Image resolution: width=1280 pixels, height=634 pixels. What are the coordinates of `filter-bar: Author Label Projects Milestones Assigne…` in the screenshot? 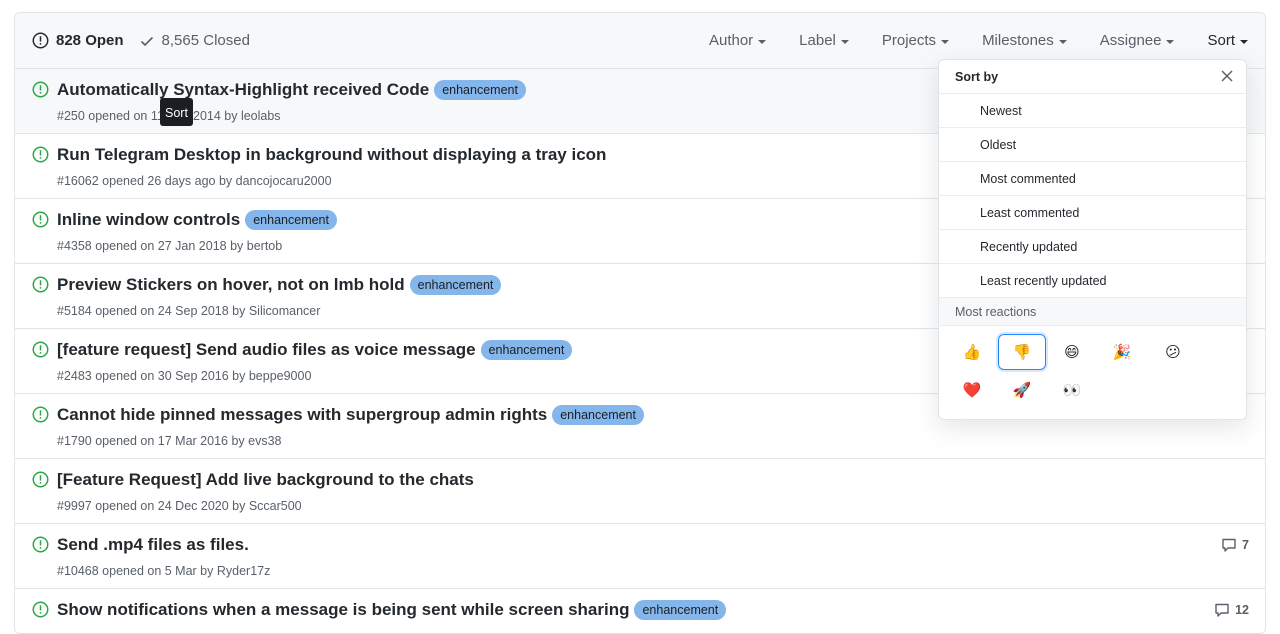 It's located at (962, 40).